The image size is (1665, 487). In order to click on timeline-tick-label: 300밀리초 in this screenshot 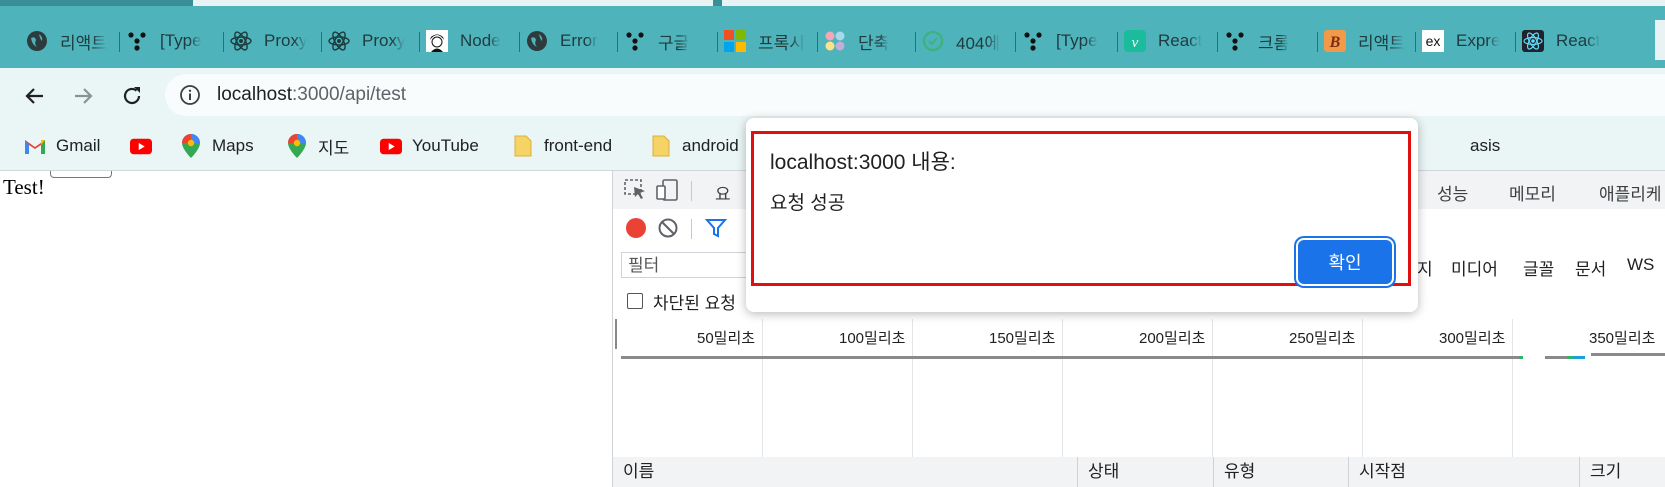, I will do `click(1472, 338)`.